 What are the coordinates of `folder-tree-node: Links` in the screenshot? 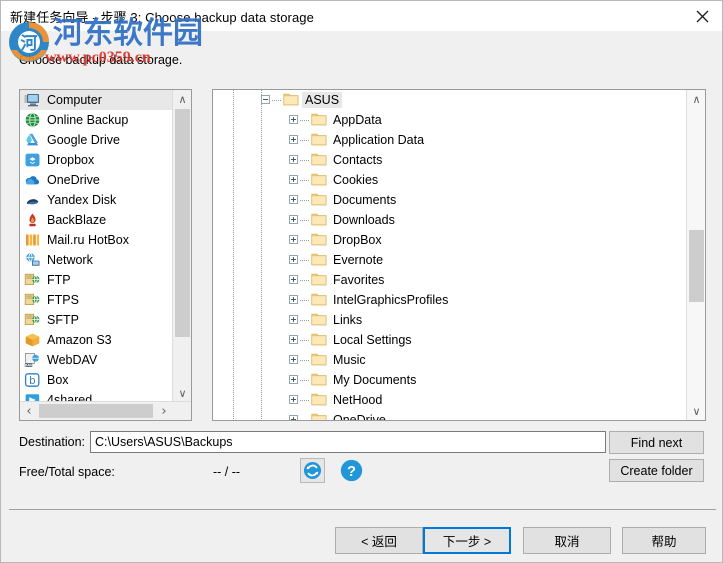 It's located at (449, 320).